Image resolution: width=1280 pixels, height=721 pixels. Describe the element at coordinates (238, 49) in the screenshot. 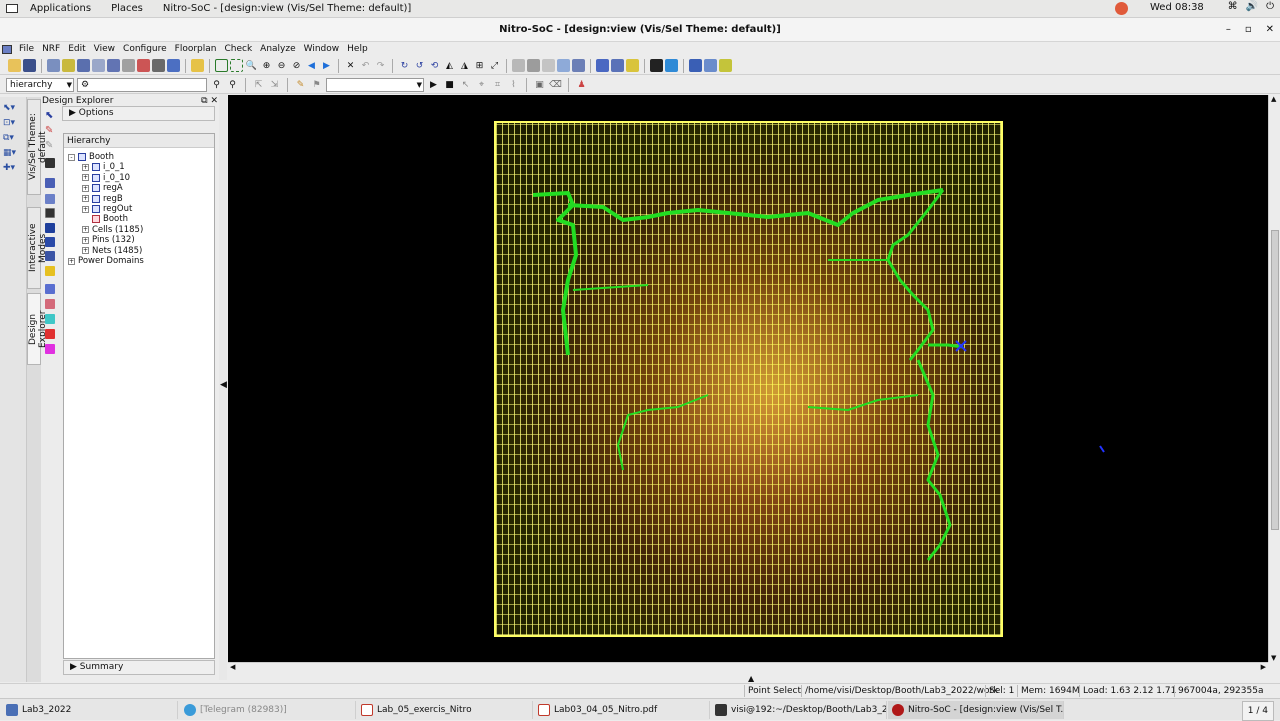

I see `menu-check: Check` at that location.